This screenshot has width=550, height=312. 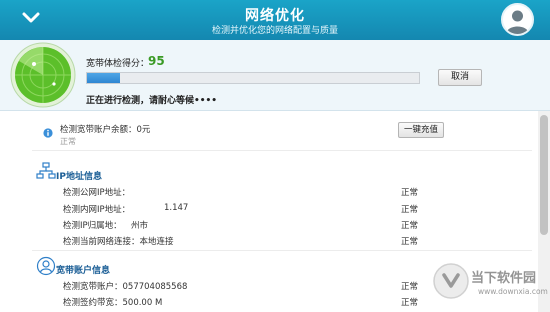 I want to click on ip-row-value: 州市, so click(x=140, y=226).